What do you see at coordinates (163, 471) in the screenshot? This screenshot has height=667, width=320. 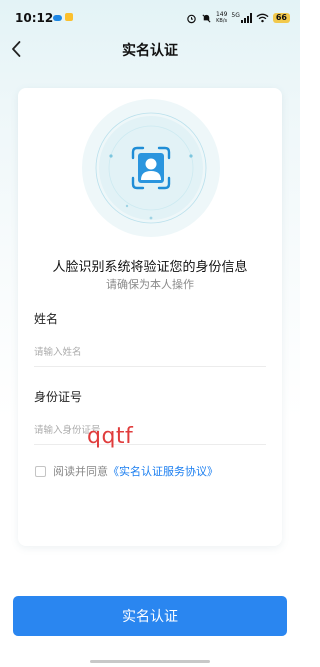 I see `agreement-link: 《实名认证服务协议》` at bounding box center [163, 471].